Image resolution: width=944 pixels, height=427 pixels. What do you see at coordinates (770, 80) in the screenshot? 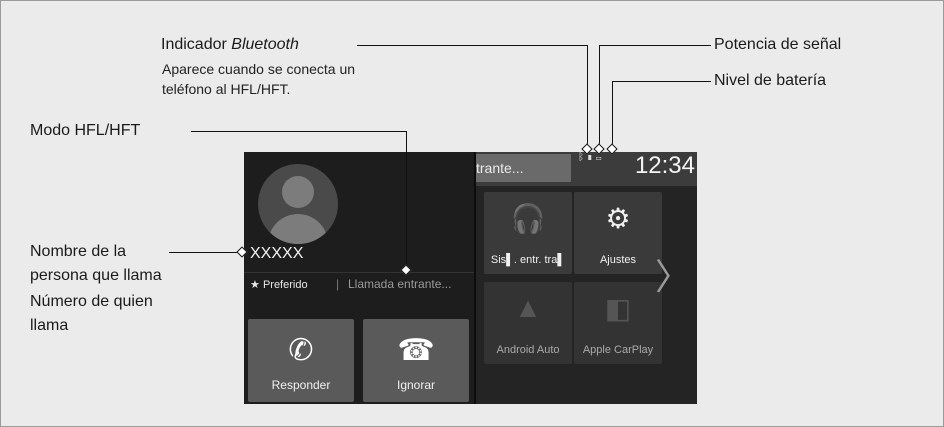
I see `battery-level-label: Nivel de batería` at bounding box center [770, 80].